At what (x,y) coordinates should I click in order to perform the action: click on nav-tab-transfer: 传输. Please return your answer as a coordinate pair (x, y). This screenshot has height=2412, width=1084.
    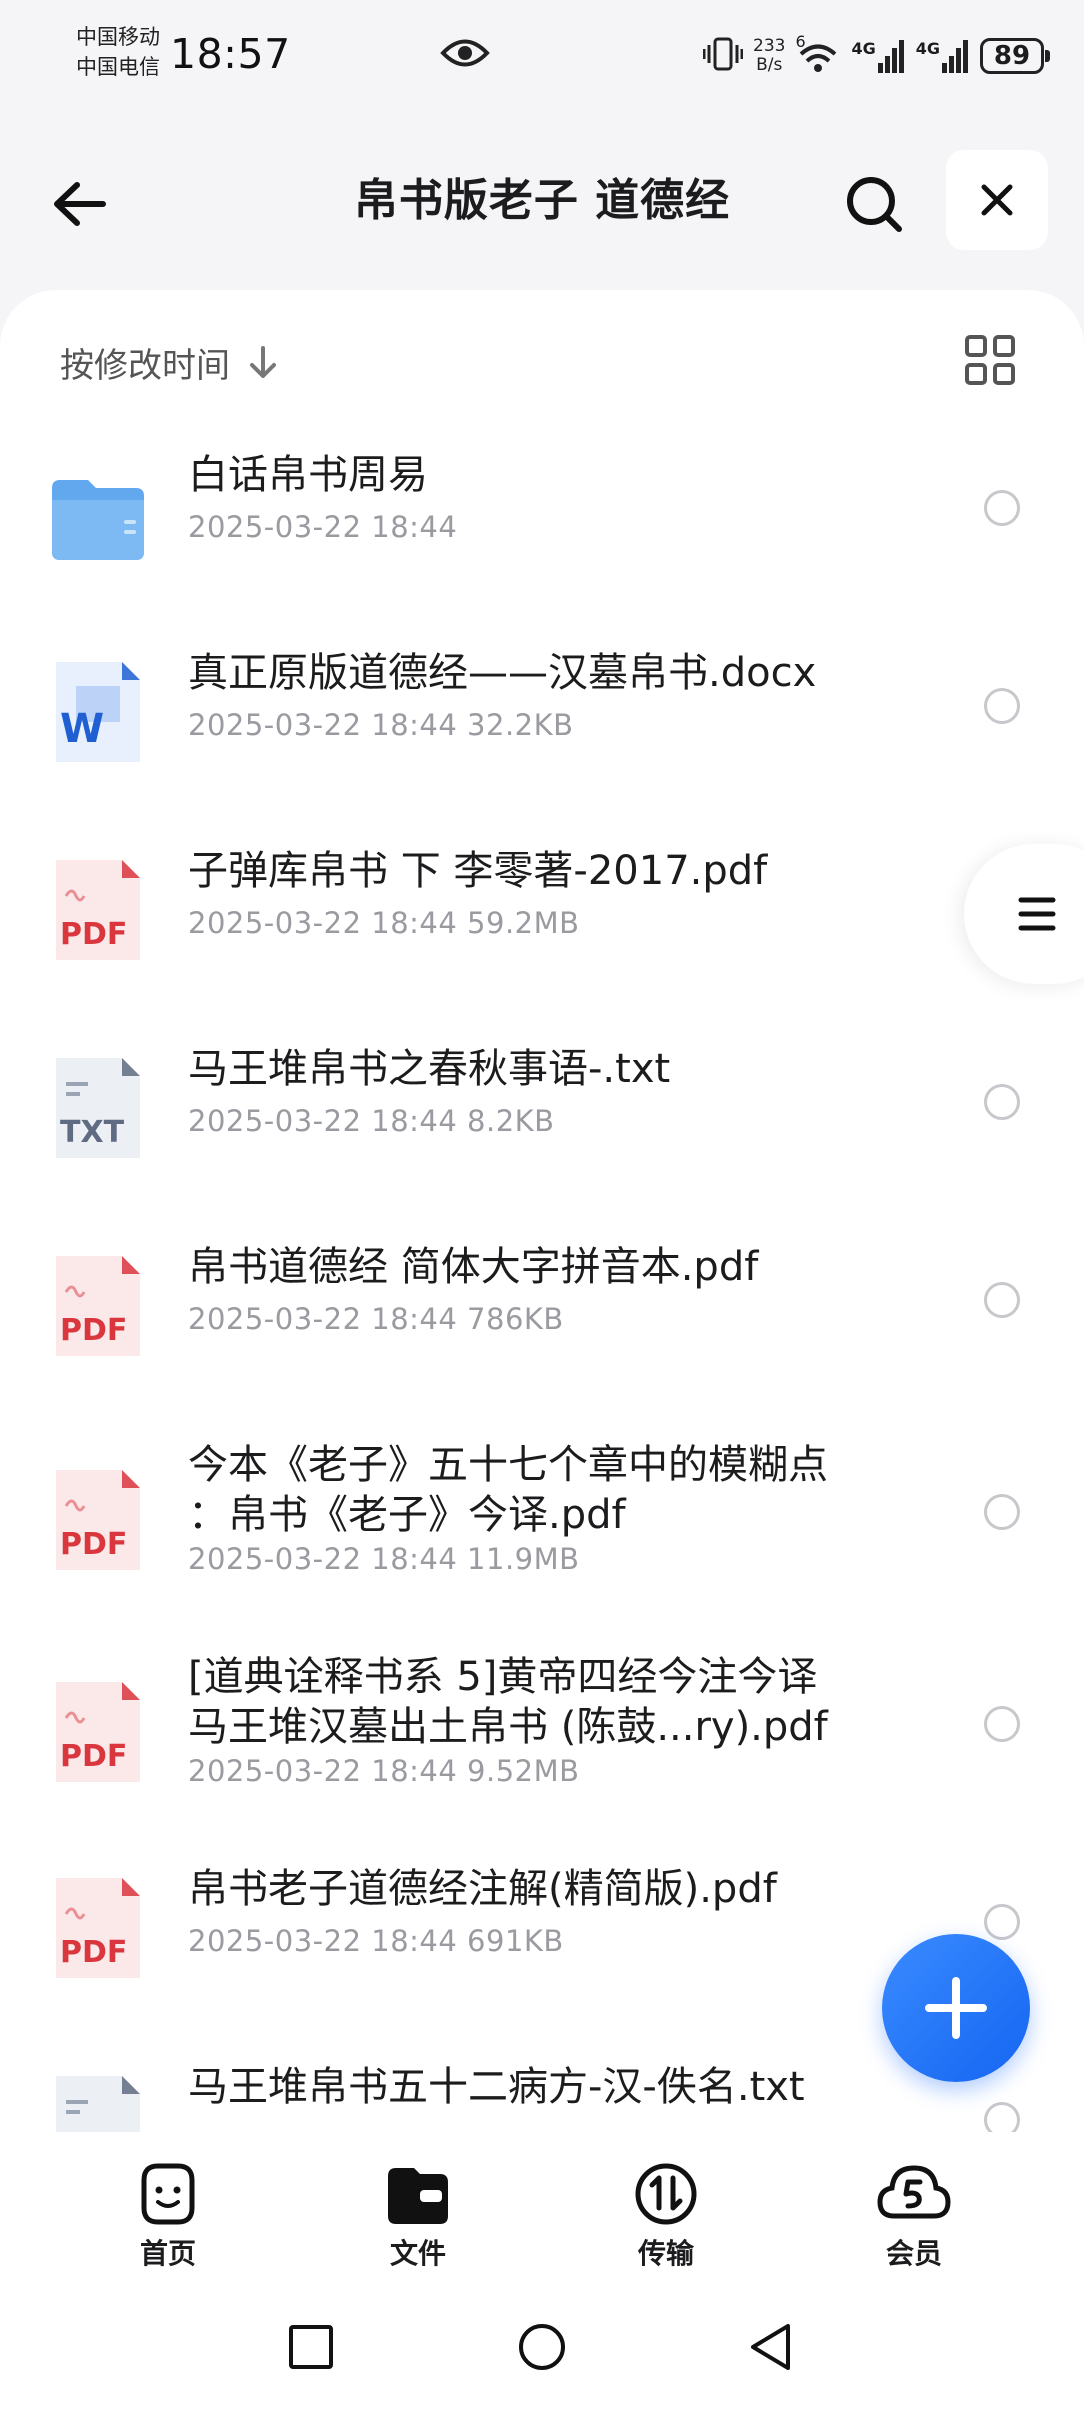
    Looking at the image, I should click on (666, 2217).